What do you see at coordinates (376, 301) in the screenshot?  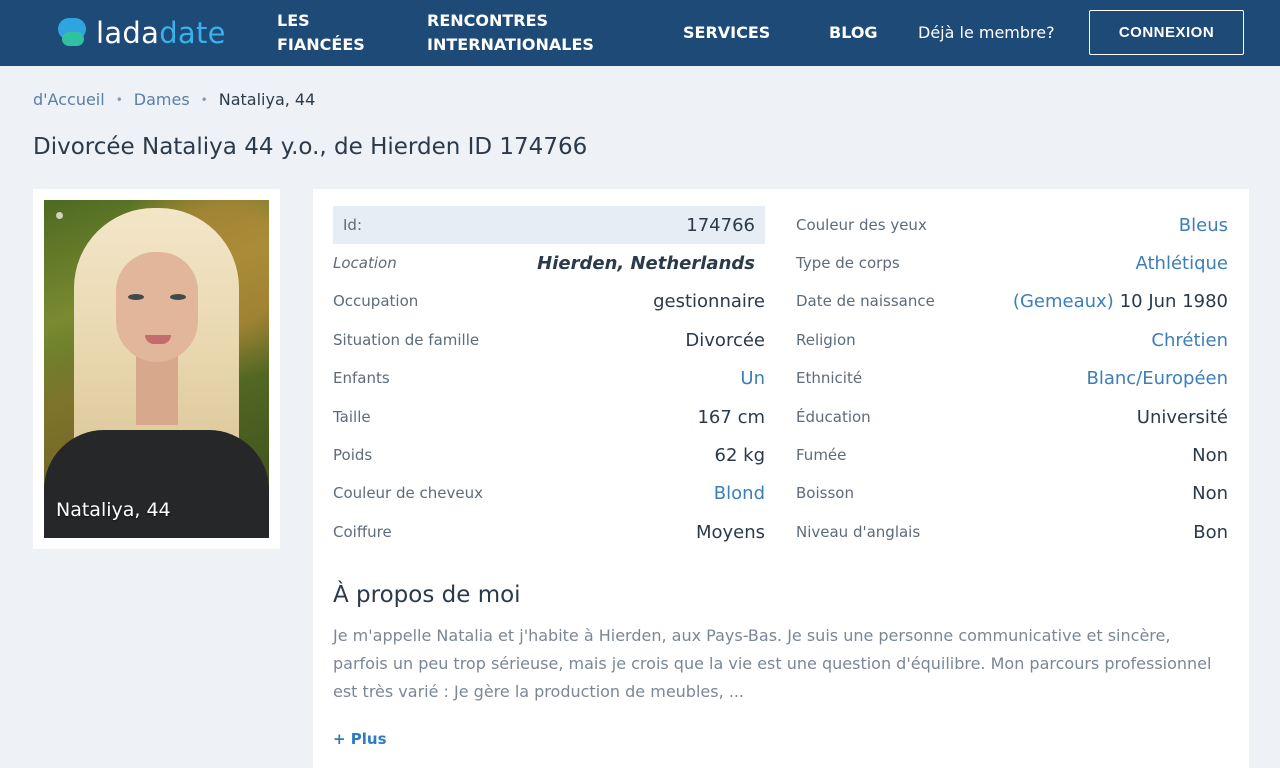 I see `detail-label: Occupation` at bounding box center [376, 301].